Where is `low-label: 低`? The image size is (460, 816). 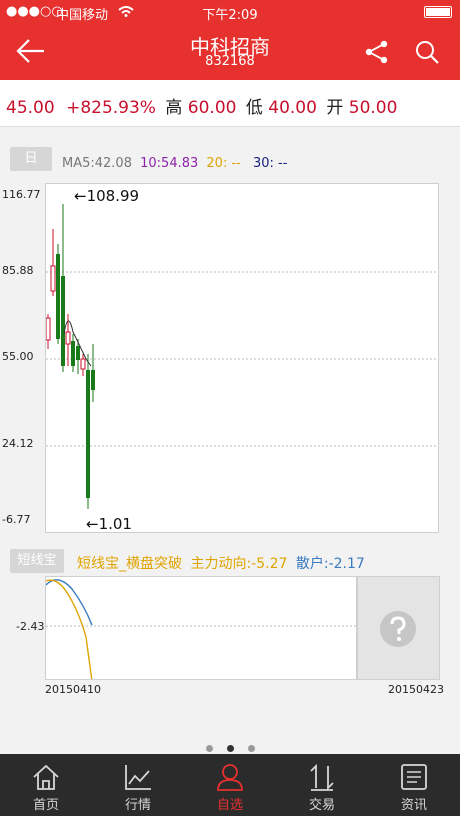 low-label: 低 is located at coordinates (254, 108).